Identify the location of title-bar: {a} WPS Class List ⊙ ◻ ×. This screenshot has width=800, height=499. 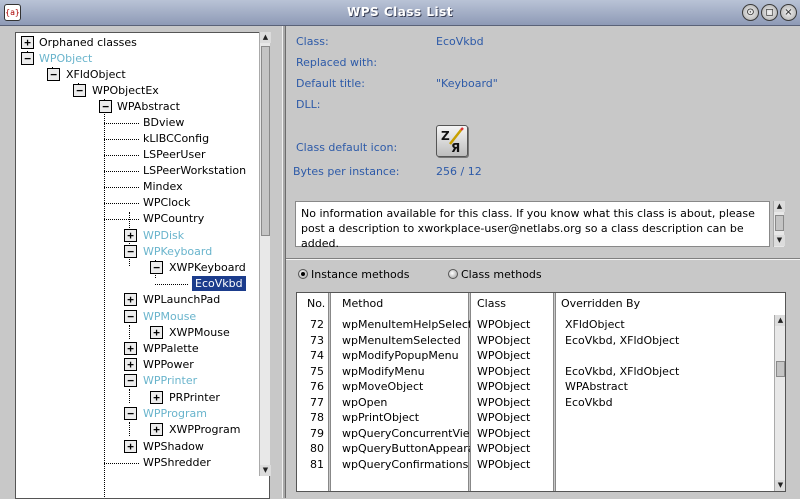
(400, 13).